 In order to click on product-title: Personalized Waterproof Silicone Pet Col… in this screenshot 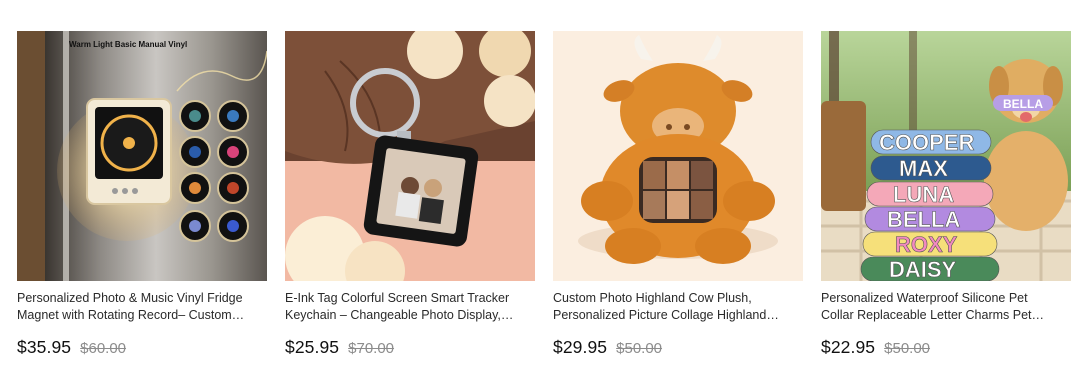, I will do `click(946, 307)`.